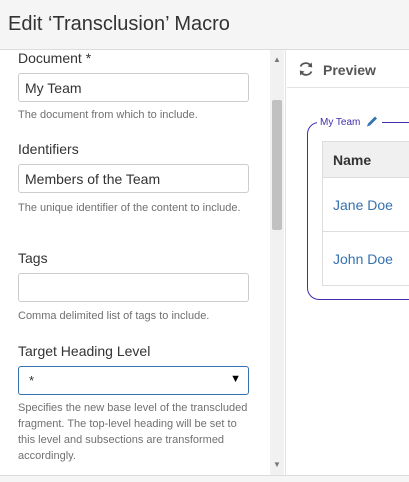 This screenshot has width=409, height=482. Describe the element at coordinates (306, 69) in the screenshot. I see `refresh-icon` at that location.